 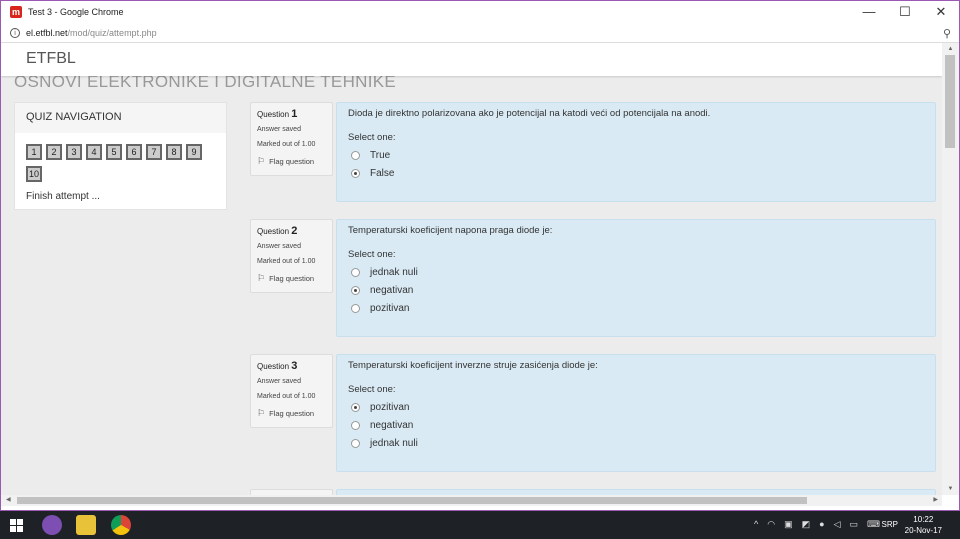 What do you see at coordinates (756, 524) in the screenshot?
I see `tray-chevron-icon: ^` at bounding box center [756, 524].